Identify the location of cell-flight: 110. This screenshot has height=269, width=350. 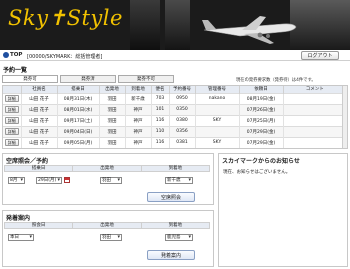
(160, 131).